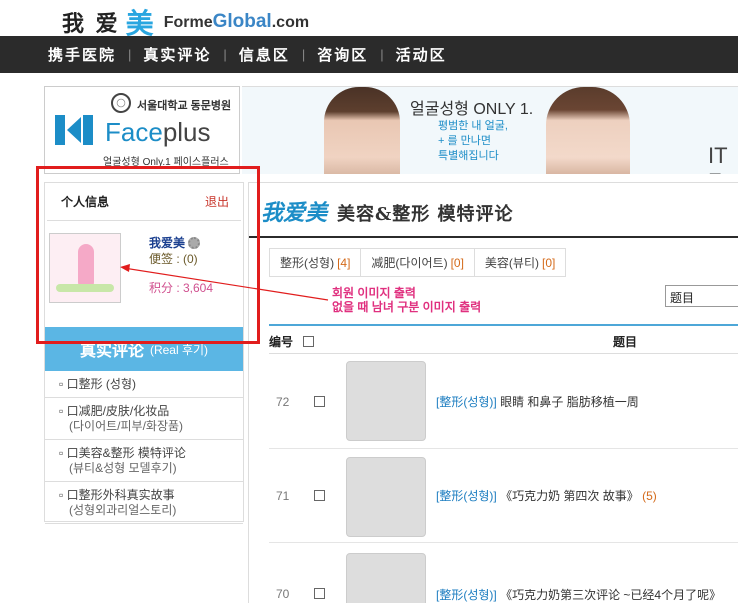  What do you see at coordinates (409, 263) in the screenshot?
I see `tab-label: 减肥(다이어트)` at bounding box center [409, 263].